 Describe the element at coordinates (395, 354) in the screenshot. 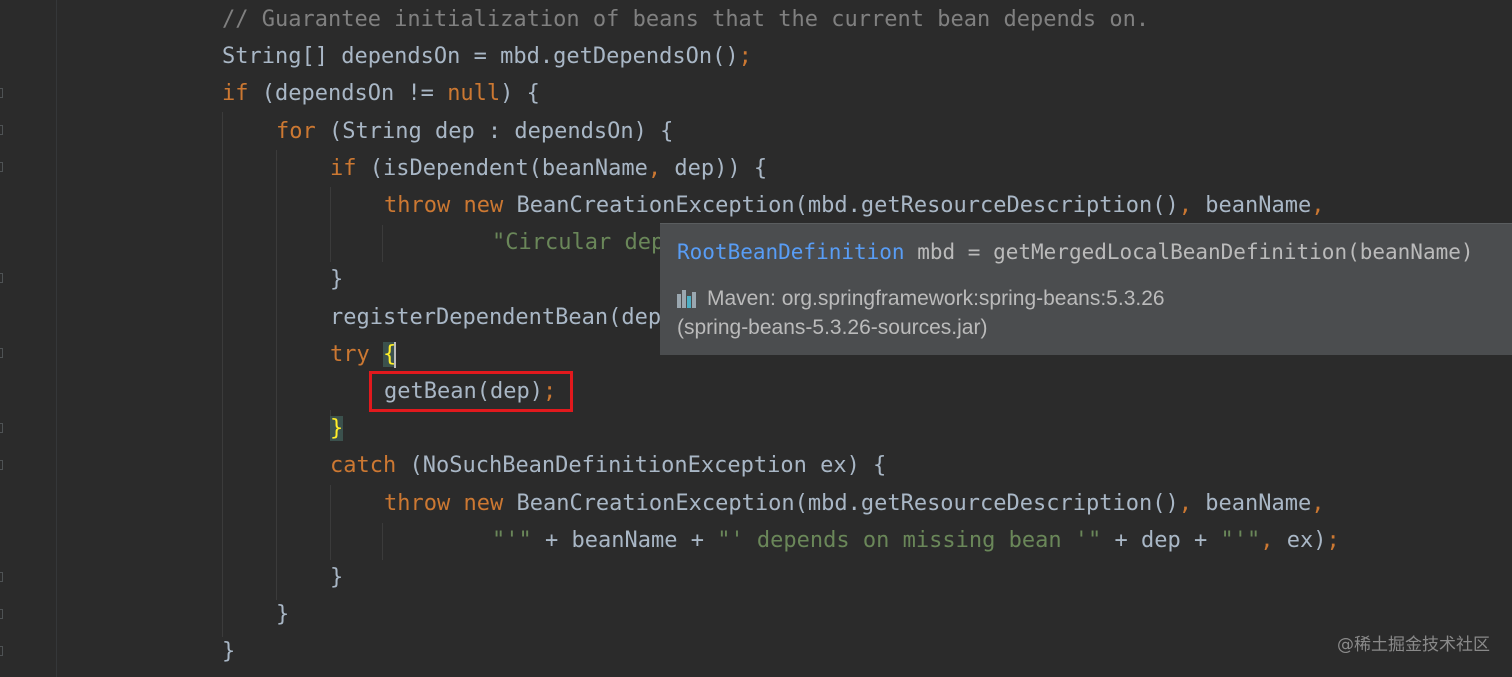

I see `text-caret` at that location.